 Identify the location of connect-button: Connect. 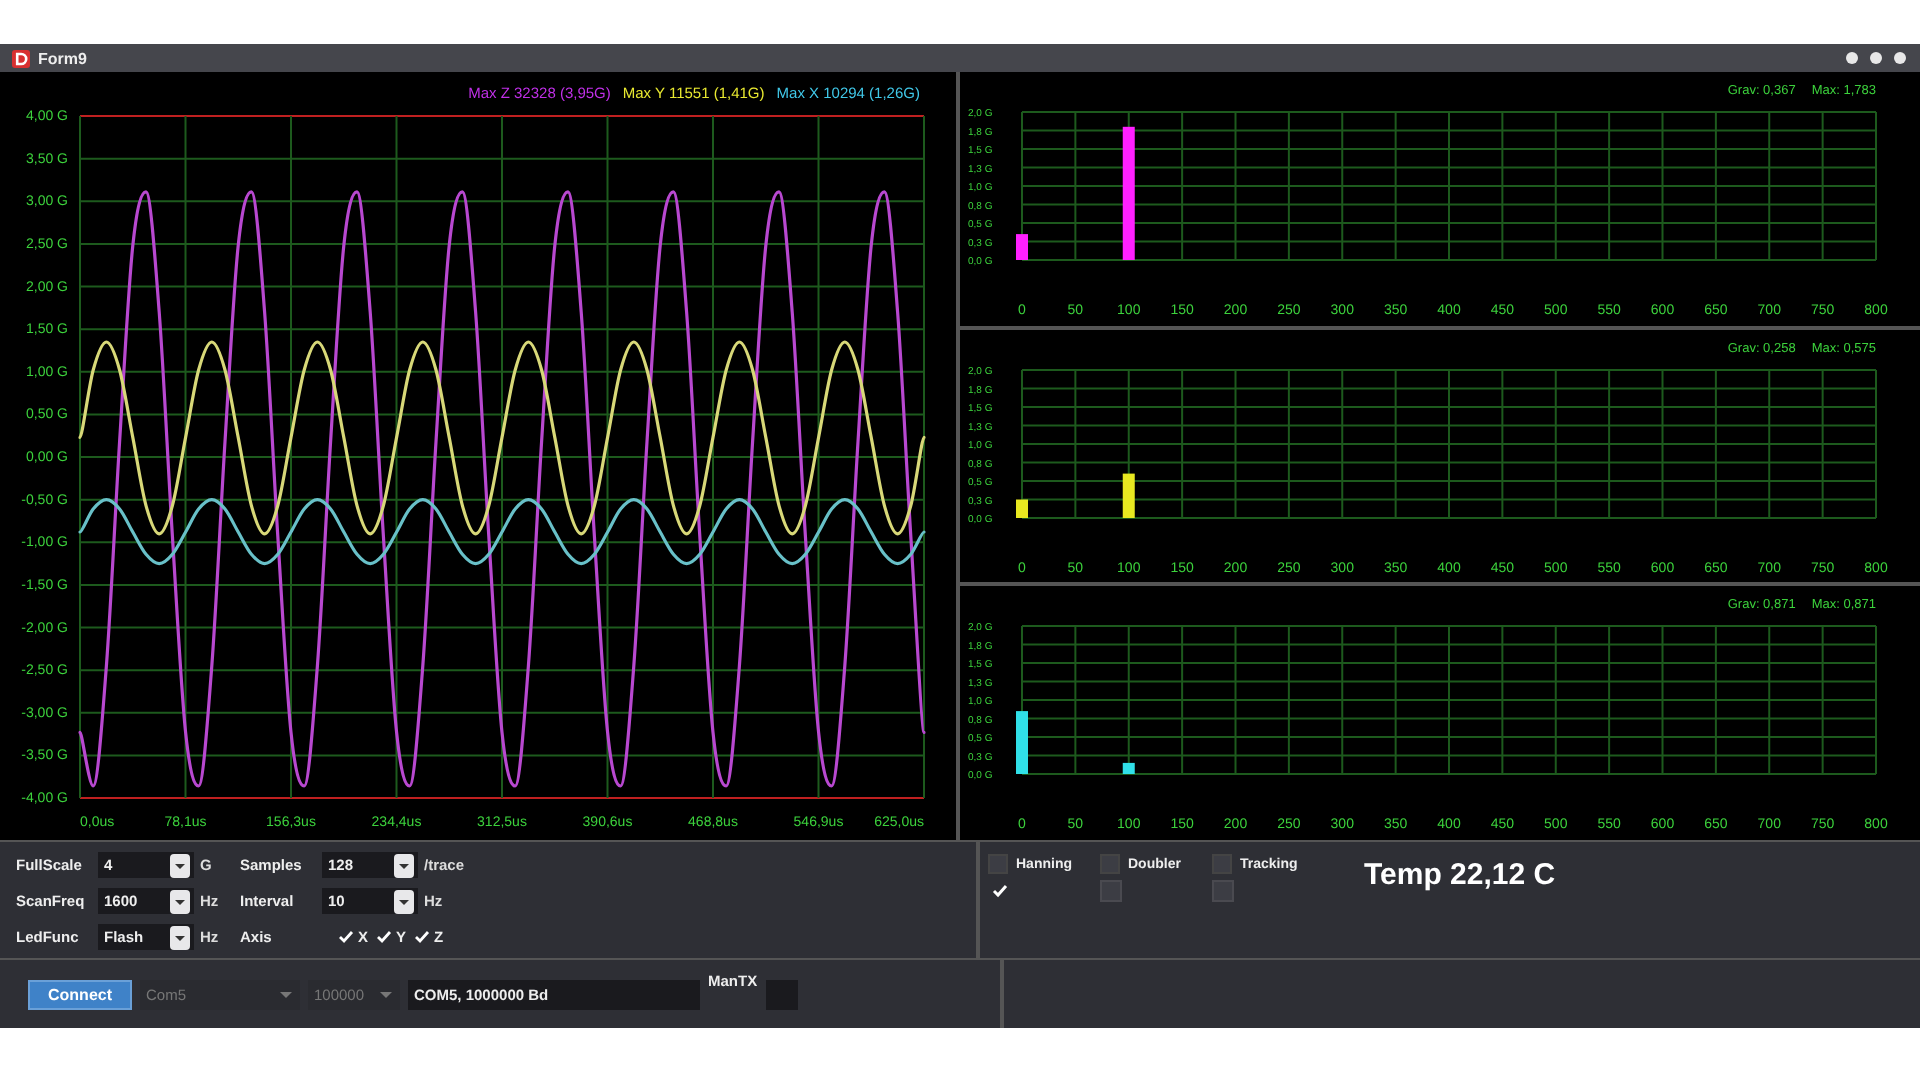
(80, 994).